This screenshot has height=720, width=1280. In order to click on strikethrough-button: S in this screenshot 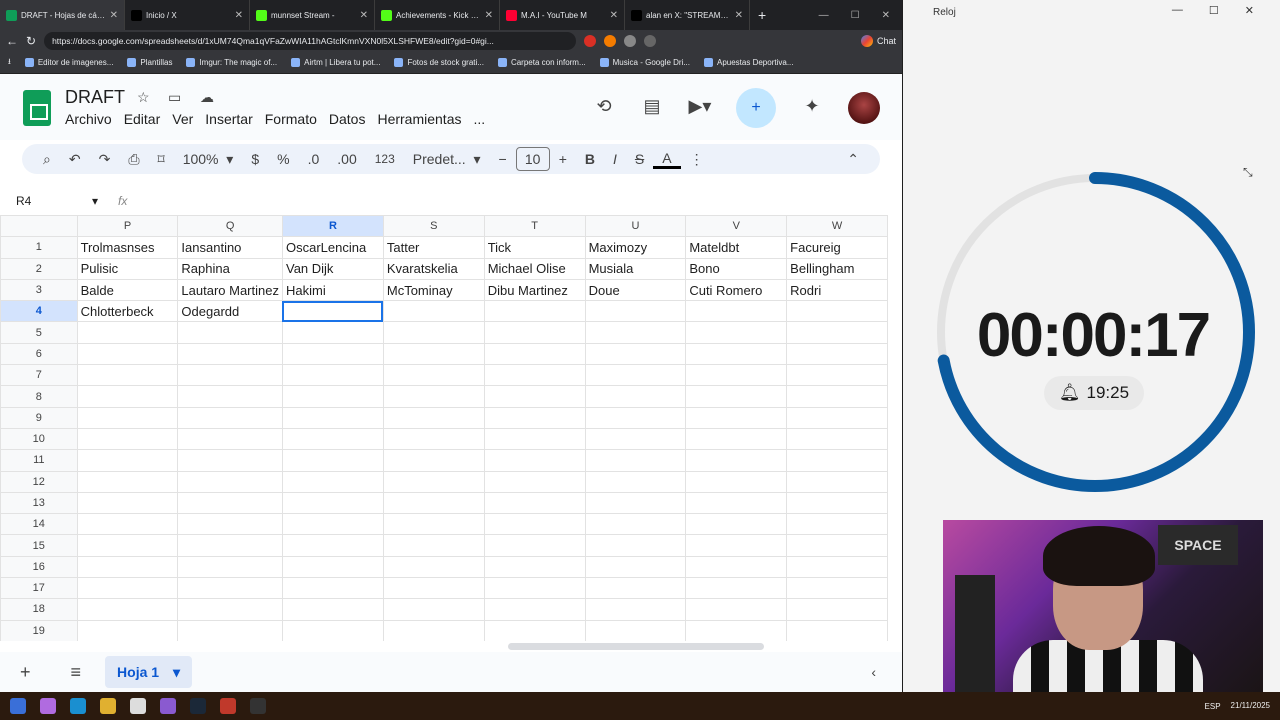, I will do `click(639, 159)`.